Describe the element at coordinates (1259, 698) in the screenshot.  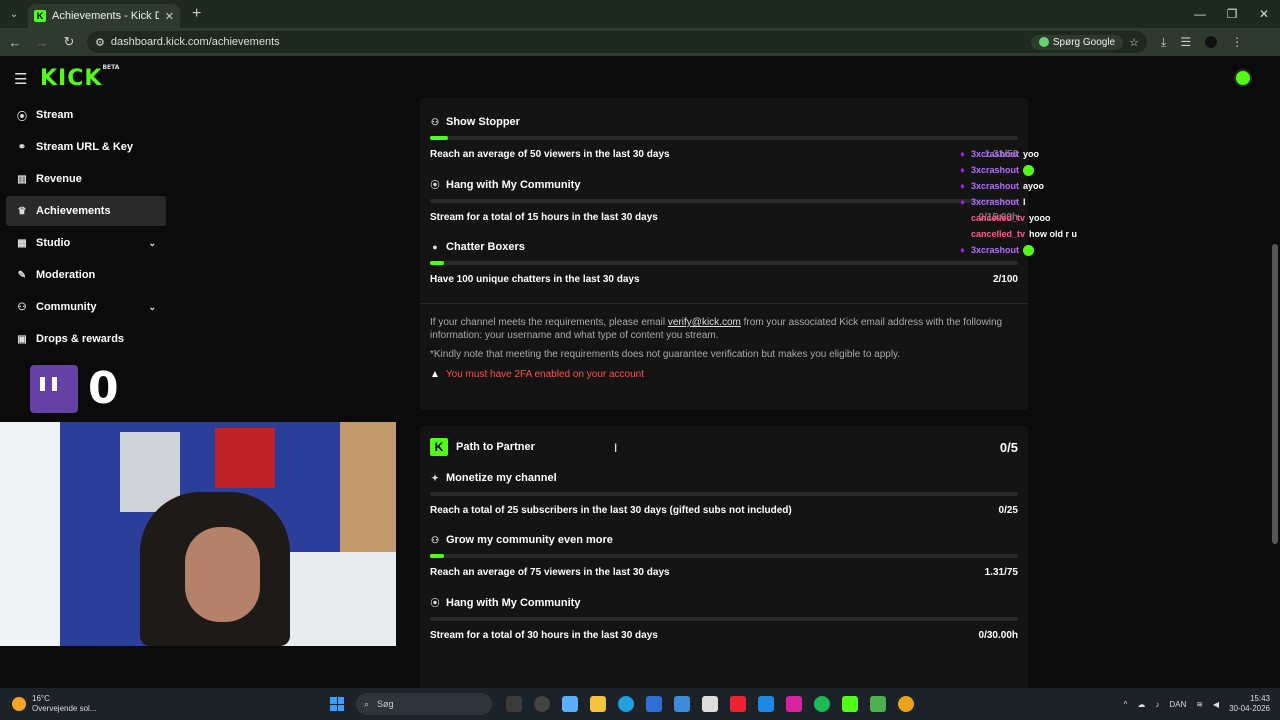
I see `clock-time: 15:43` at that location.